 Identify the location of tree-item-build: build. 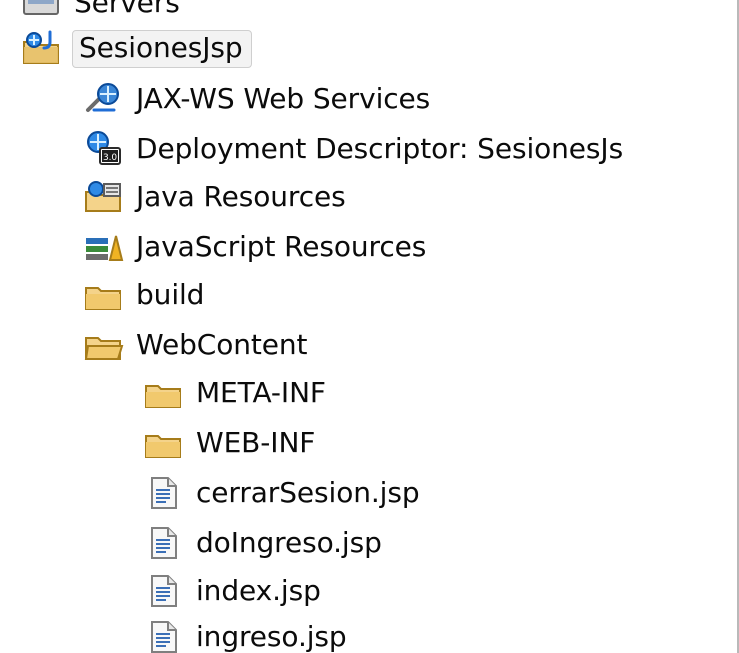
(142, 295).